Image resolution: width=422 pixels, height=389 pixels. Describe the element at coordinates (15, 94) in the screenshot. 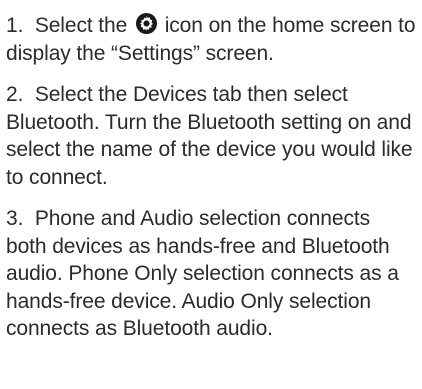

I see `step-2-number: 2.` at that location.